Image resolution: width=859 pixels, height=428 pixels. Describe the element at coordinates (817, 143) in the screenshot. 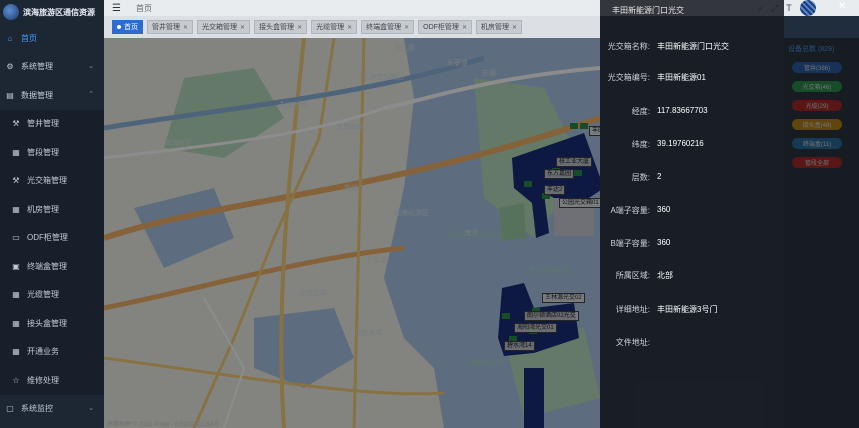

I see `legend-item: 终端盒(11)` at that location.